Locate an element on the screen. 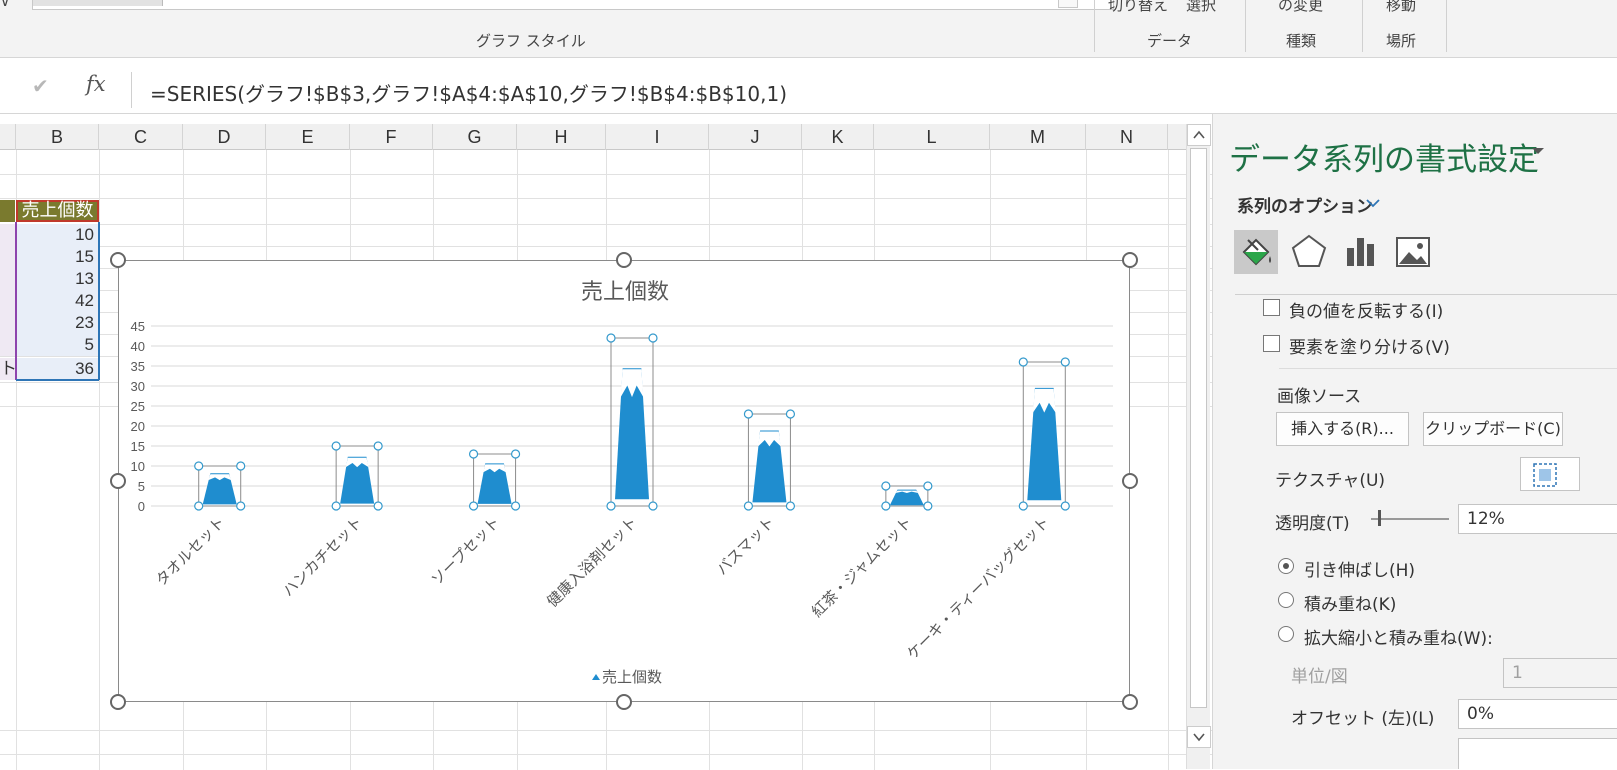  units-per-picture-input: 1 is located at coordinates (1560, 673).